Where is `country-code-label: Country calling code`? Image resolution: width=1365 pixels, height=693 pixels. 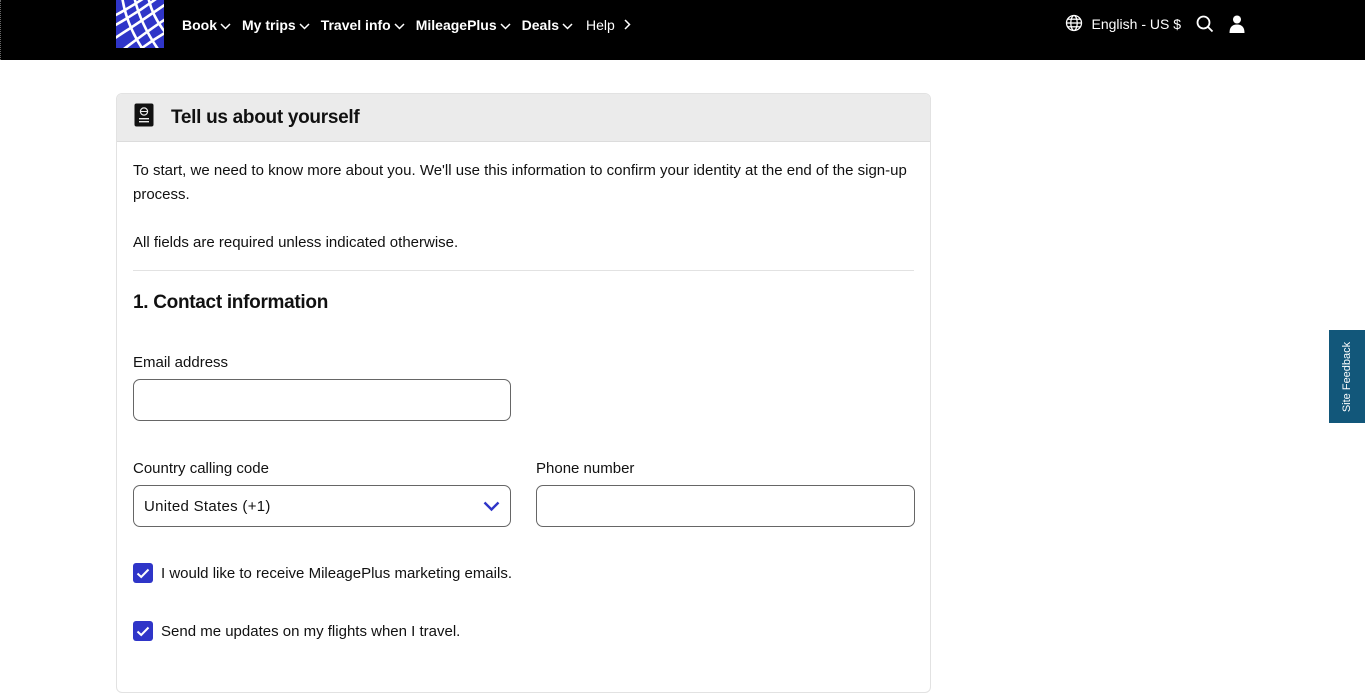
country-code-label: Country calling code is located at coordinates (201, 468).